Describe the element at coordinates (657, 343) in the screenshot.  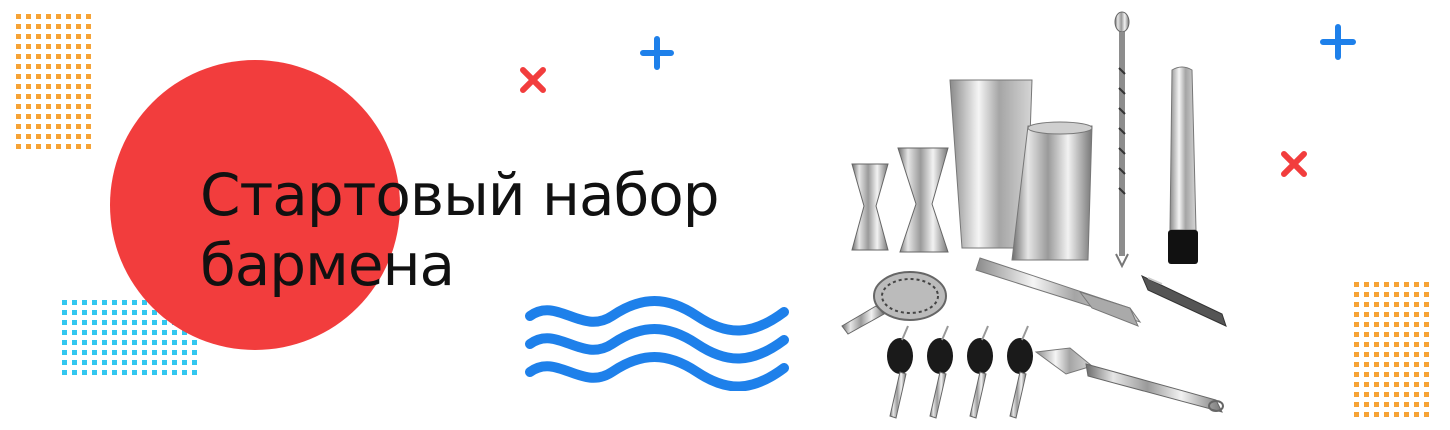
I see `wave-icon` at that location.